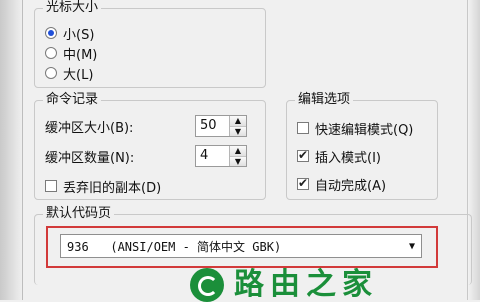 Image resolution: width=480 pixels, height=302 pixels. Describe the element at coordinates (112, 188) in the screenshot. I see `discard-dup-label: 丢弃旧的副本(D)` at that location.